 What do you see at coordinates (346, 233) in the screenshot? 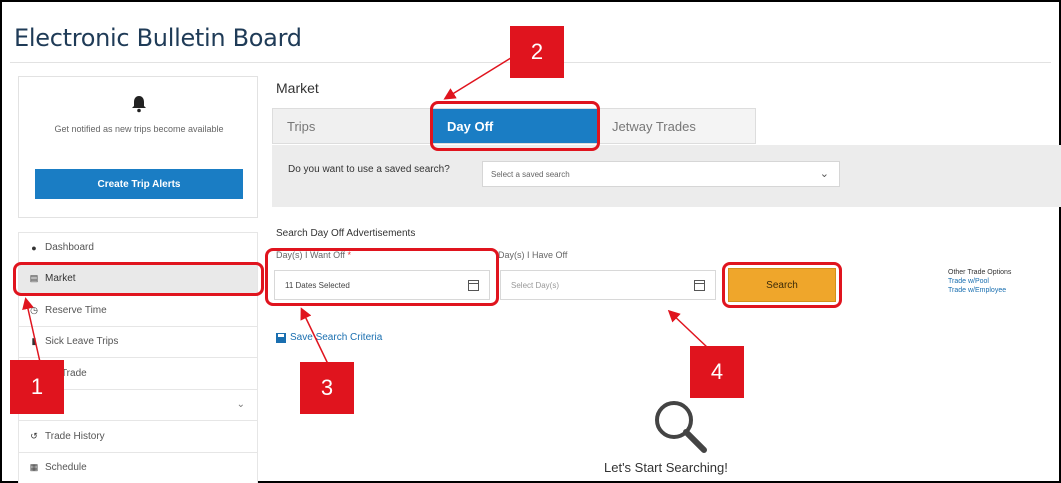
I see `section-title: Search Day Off Advertisements` at bounding box center [346, 233].